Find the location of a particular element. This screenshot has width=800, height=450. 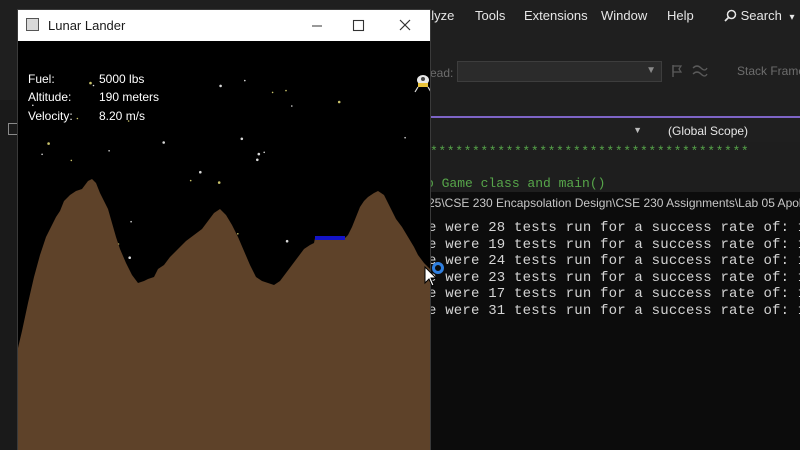

search-label: Search is located at coordinates (761, 15).